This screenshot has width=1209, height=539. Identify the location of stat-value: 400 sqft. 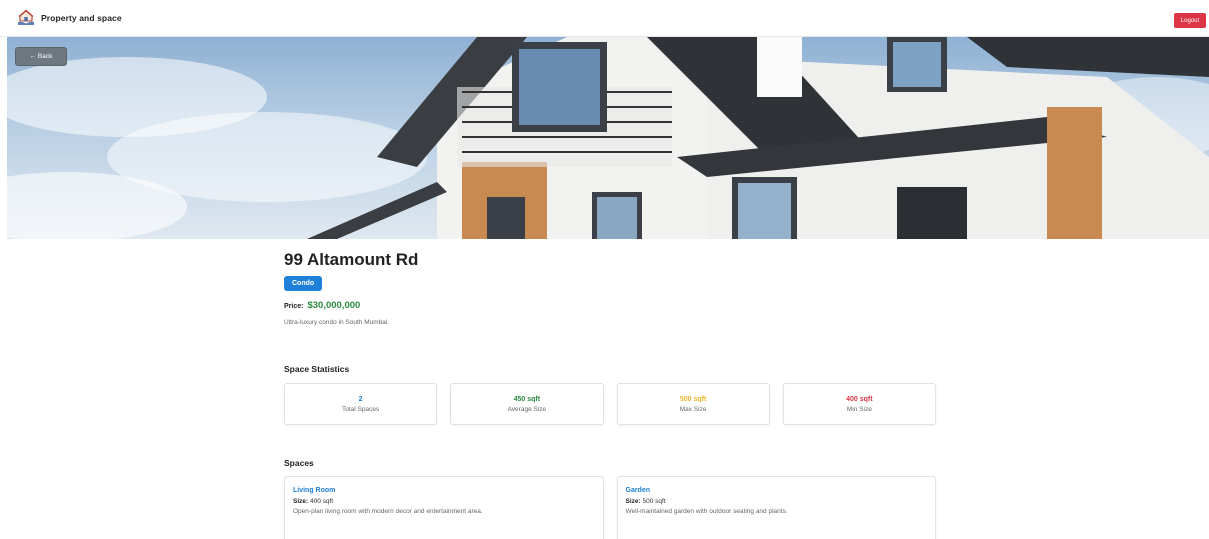
(859, 399).